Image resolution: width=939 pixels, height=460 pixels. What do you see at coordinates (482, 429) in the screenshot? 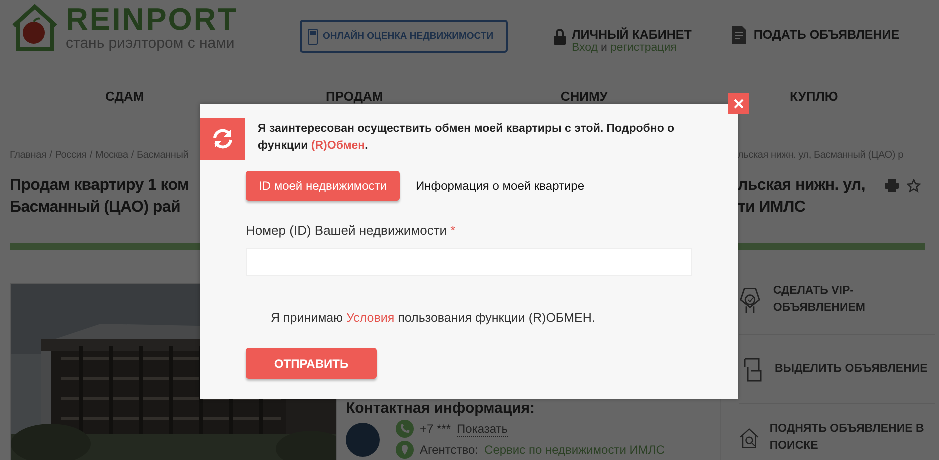
I see `show-phone-link: Показать` at bounding box center [482, 429].